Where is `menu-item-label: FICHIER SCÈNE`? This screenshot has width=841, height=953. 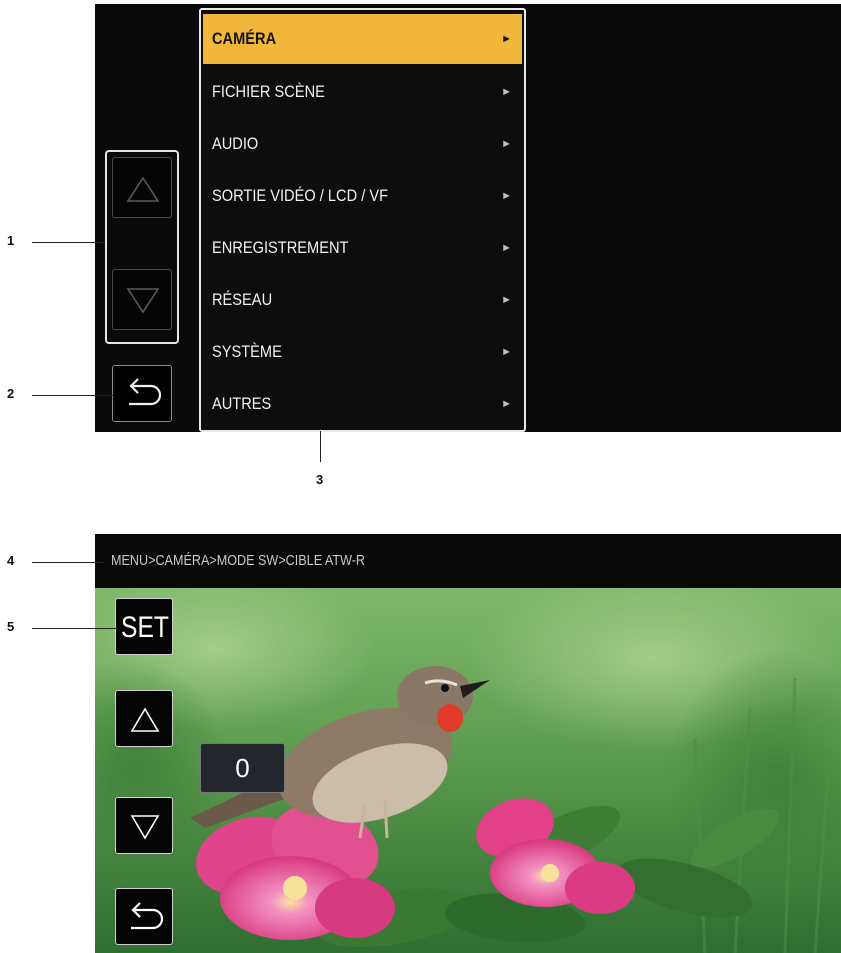
menu-item-label: FICHIER SCÈNE is located at coordinates (268, 91).